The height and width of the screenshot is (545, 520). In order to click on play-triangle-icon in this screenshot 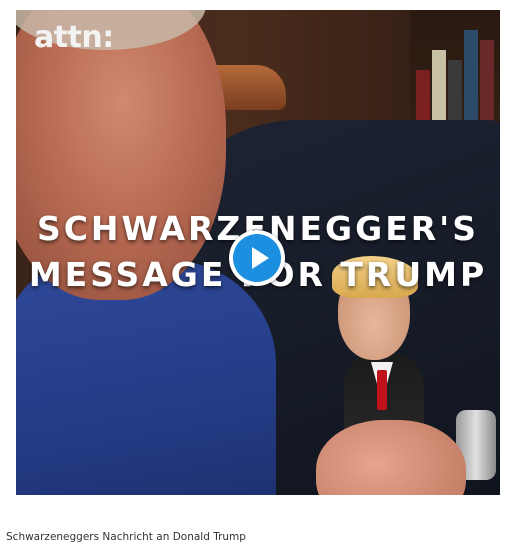, I will do `click(260, 258)`.